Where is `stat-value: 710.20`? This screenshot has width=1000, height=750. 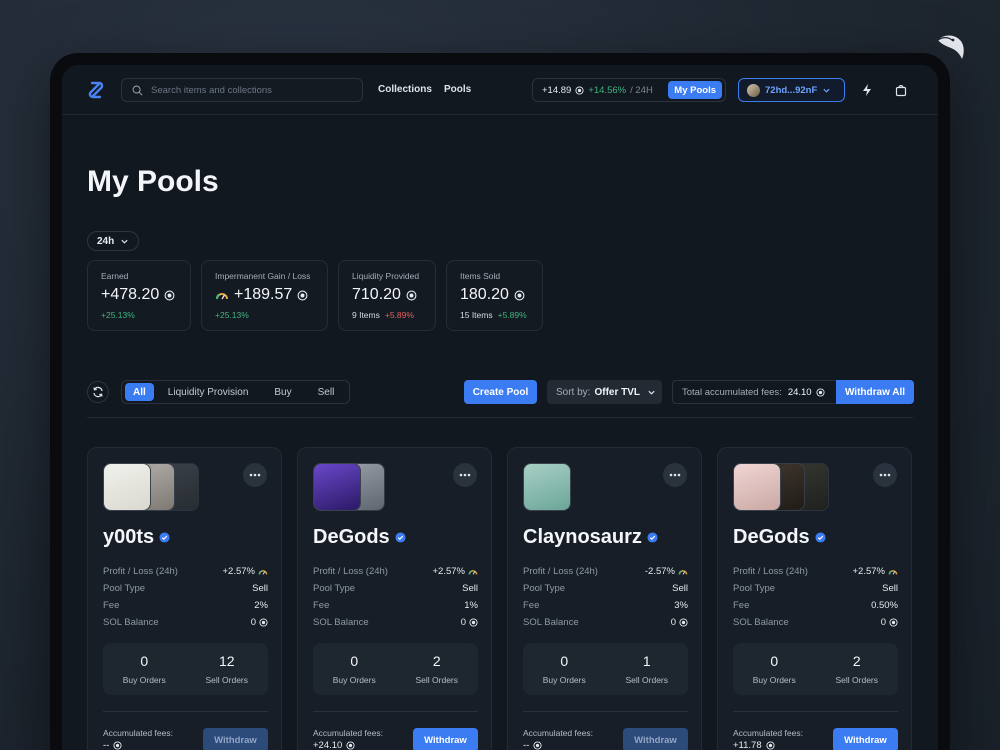
stat-value: 710.20 is located at coordinates (376, 294).